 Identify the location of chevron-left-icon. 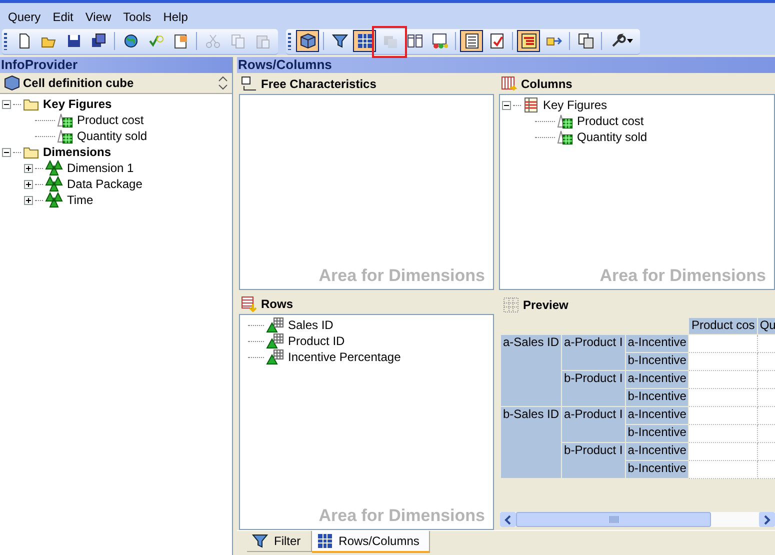
(508, 519).